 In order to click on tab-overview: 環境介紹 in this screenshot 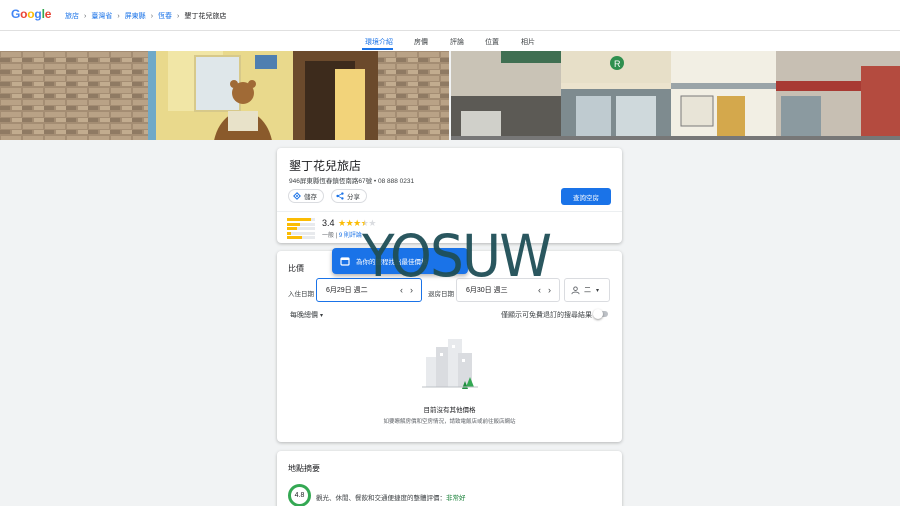, I will do `click(379, 42)`.